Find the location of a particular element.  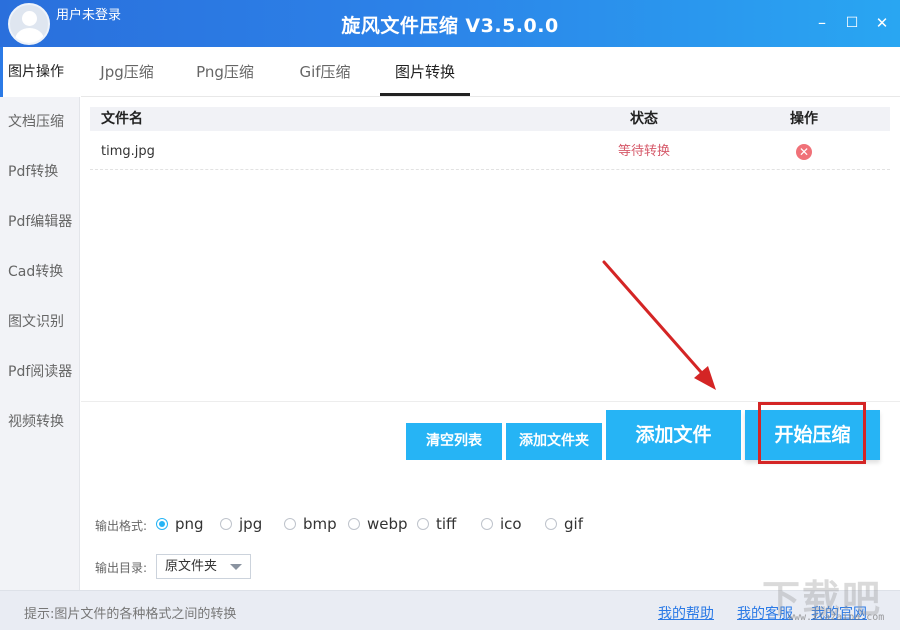

title-bar: 用户未登录 旋风文件压缩 V3.5.0.0 – ☐ ✕ is located at coordinates (450, 23).